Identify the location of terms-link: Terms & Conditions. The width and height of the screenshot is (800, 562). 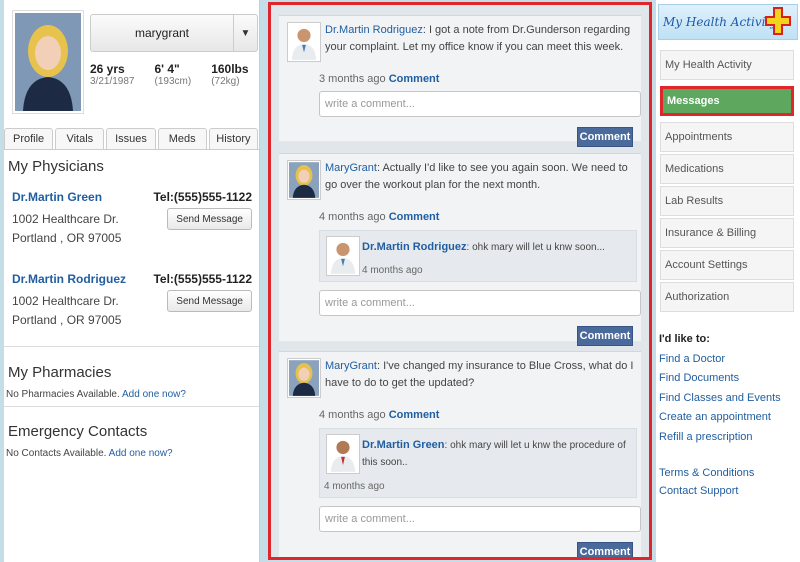
(706, 473).